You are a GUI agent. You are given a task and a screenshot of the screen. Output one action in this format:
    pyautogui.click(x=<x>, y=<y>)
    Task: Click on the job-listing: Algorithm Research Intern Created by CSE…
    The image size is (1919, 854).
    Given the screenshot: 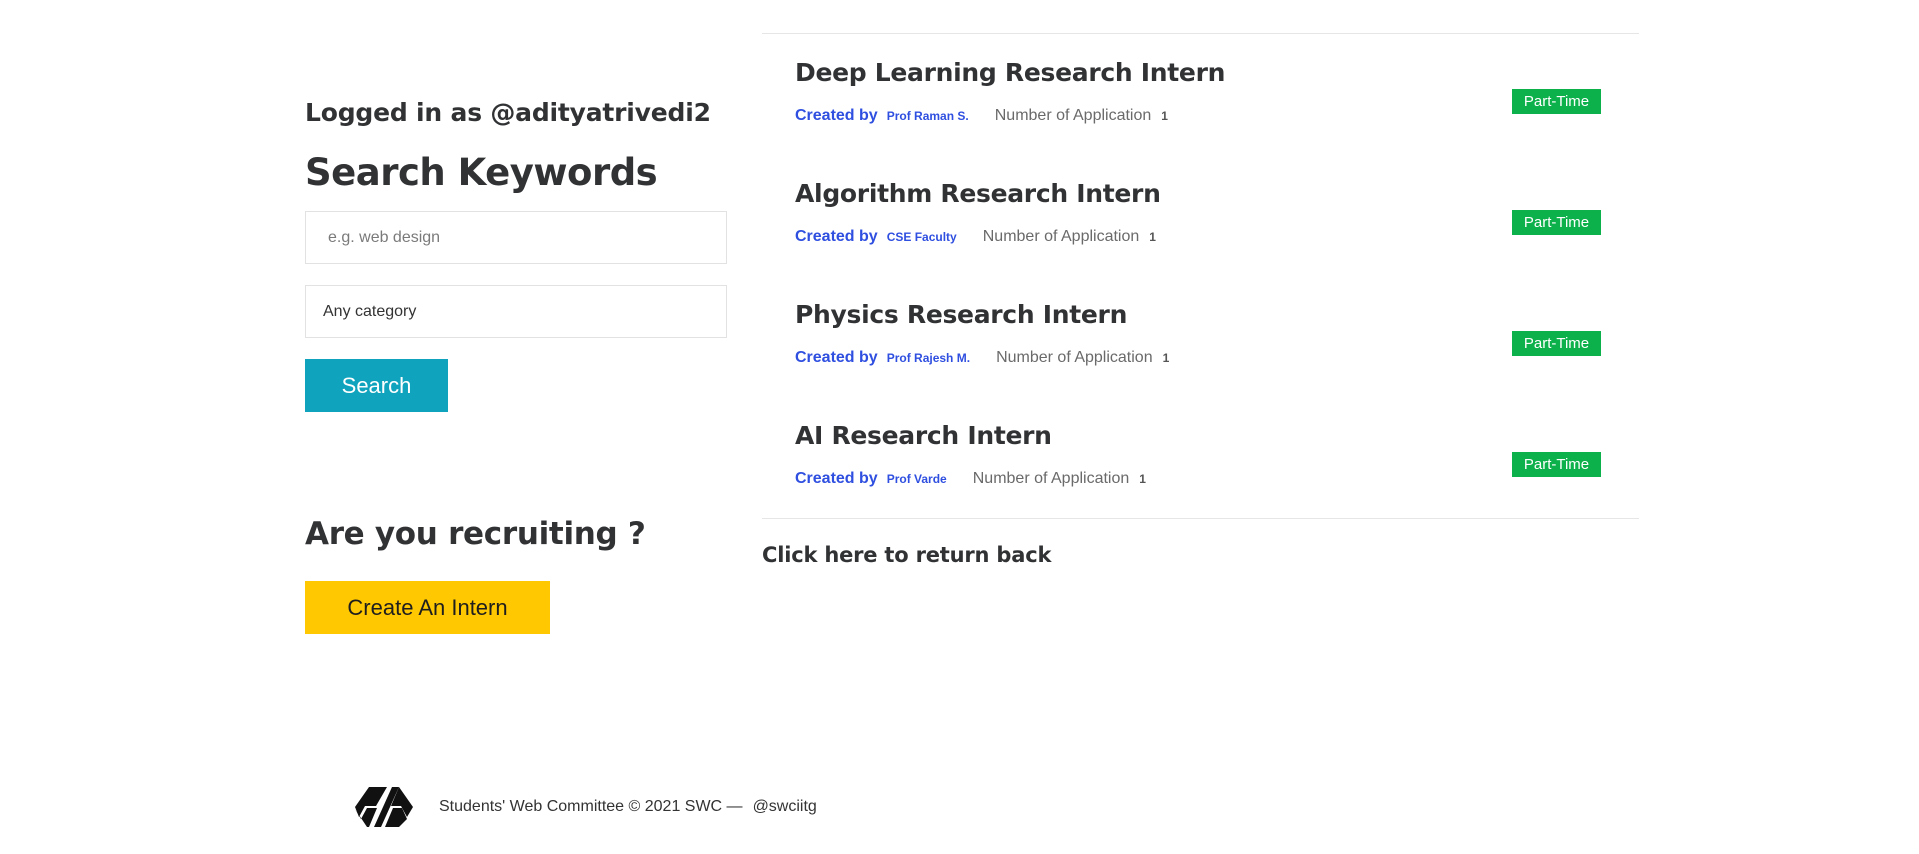 What is the action you would take?
    pyautogui.click(x=1200, y=215)
    